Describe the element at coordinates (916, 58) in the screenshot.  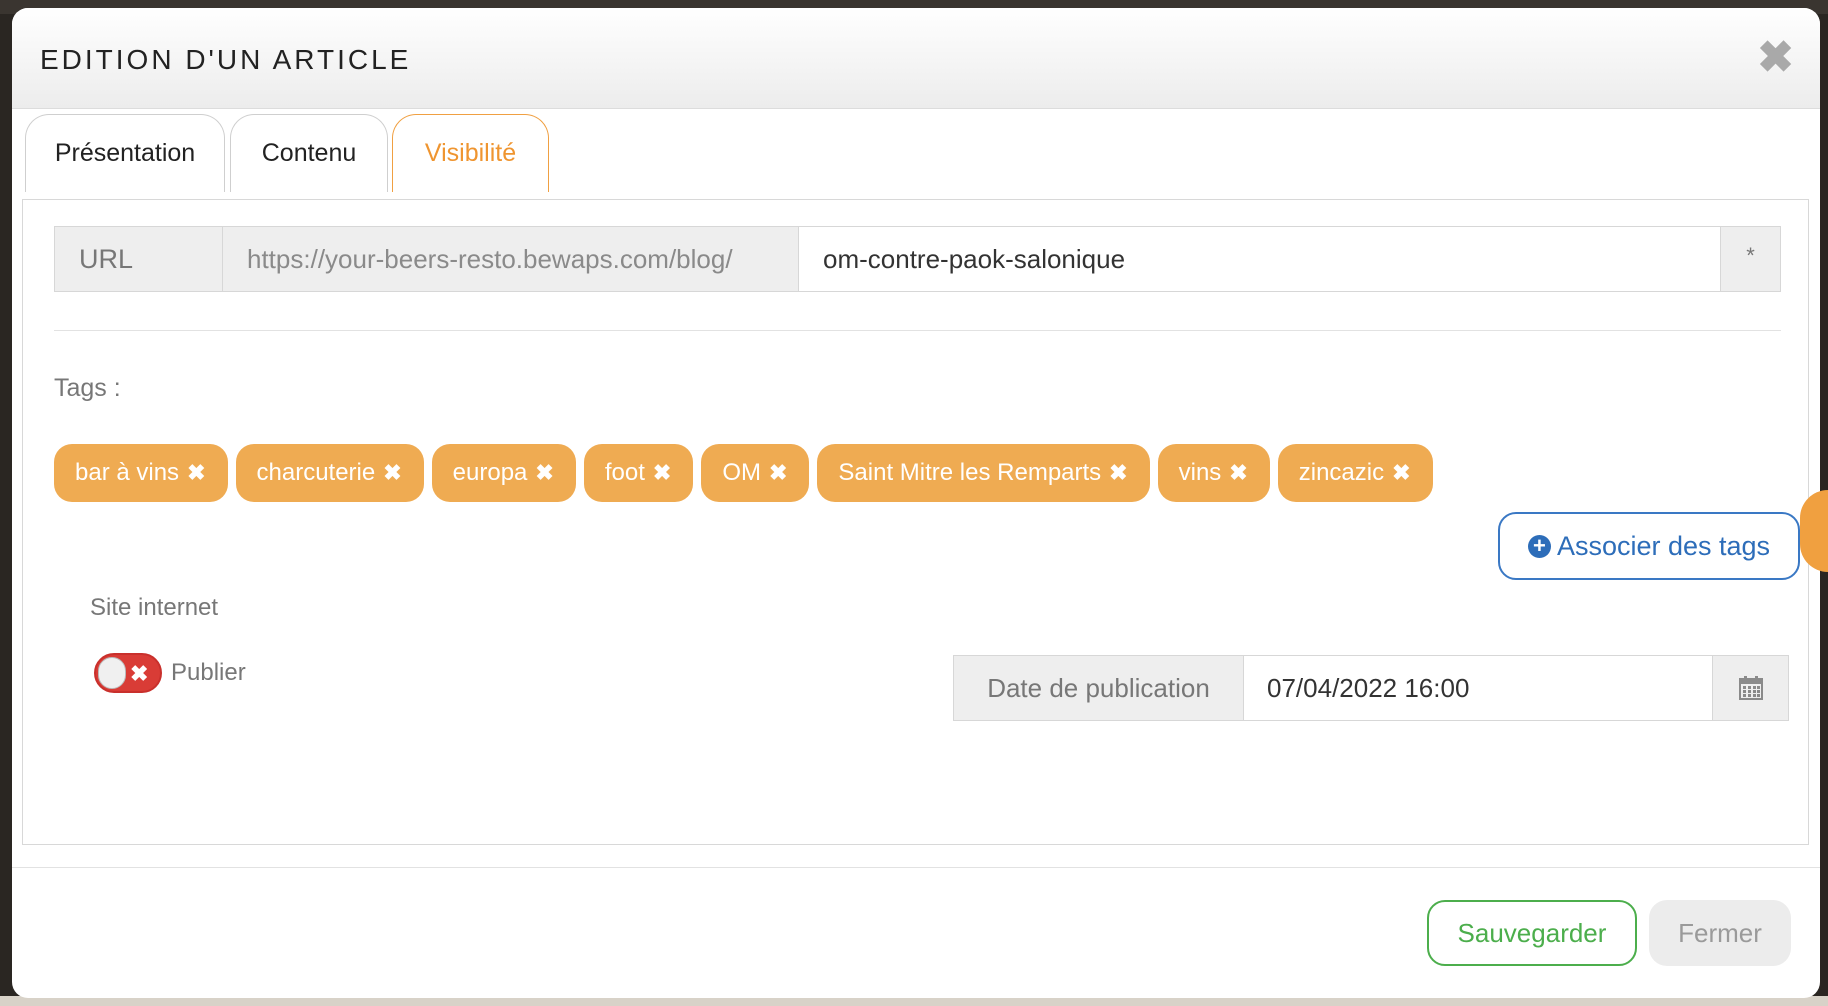
I see `modal-header: EDITION D'UN ARTICLE ✖` at that location.